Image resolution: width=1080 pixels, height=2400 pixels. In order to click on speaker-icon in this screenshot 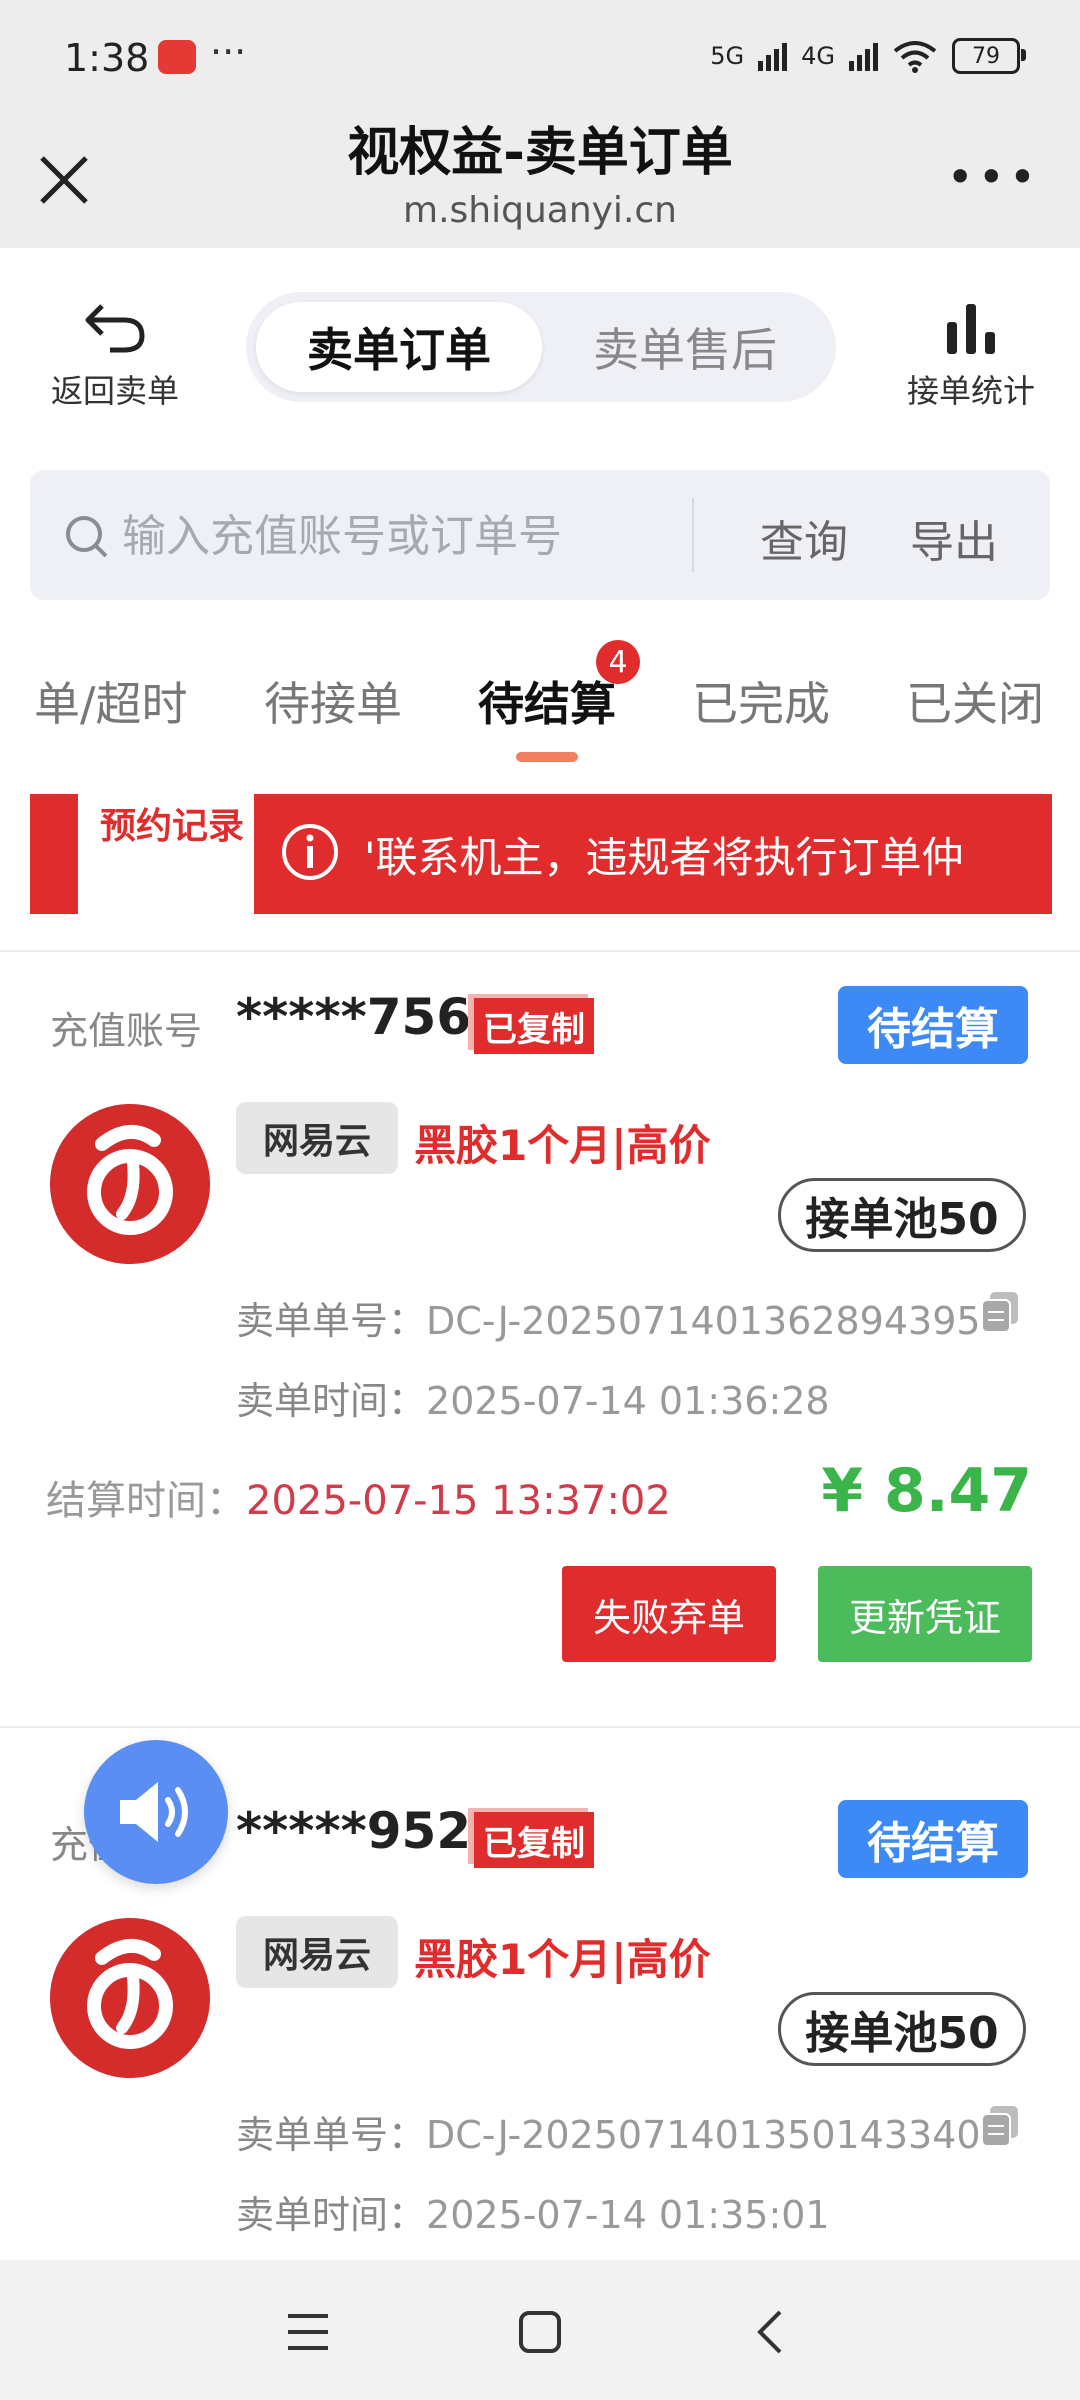, I will do `click(154, 1812)`.